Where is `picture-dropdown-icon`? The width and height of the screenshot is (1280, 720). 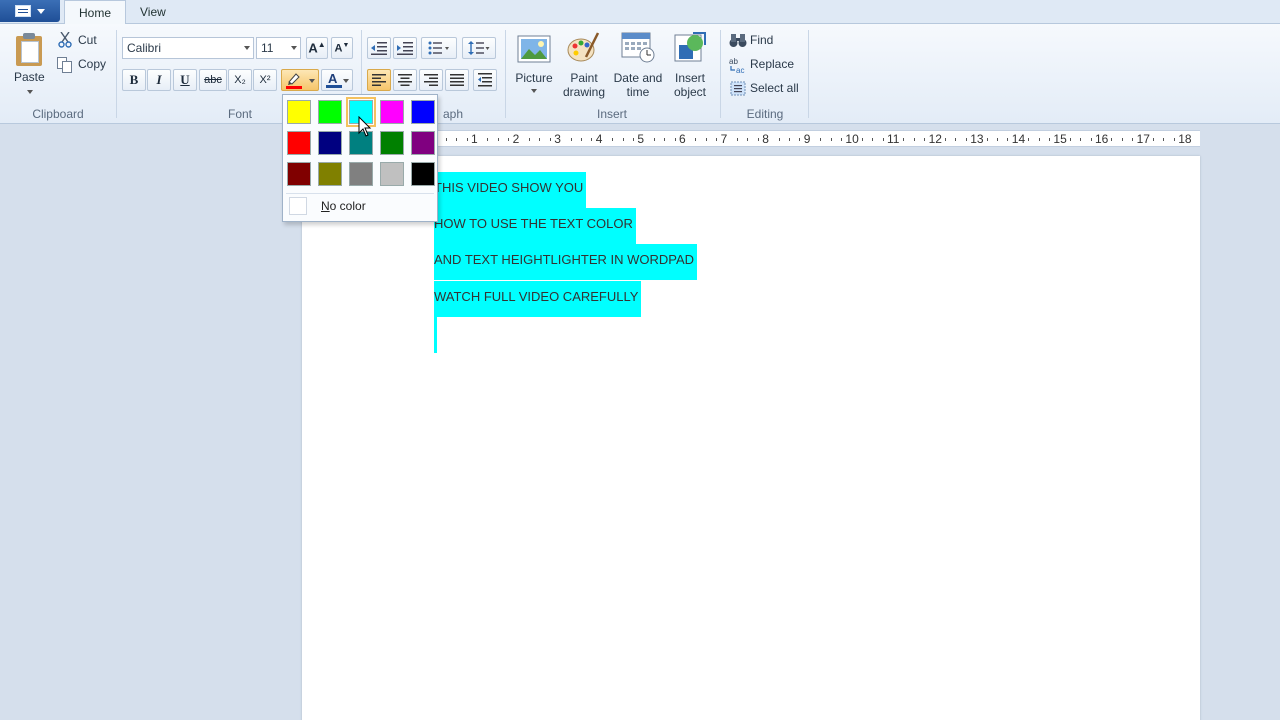 picture-dropdown-icon is located at coordinates (534, 91).